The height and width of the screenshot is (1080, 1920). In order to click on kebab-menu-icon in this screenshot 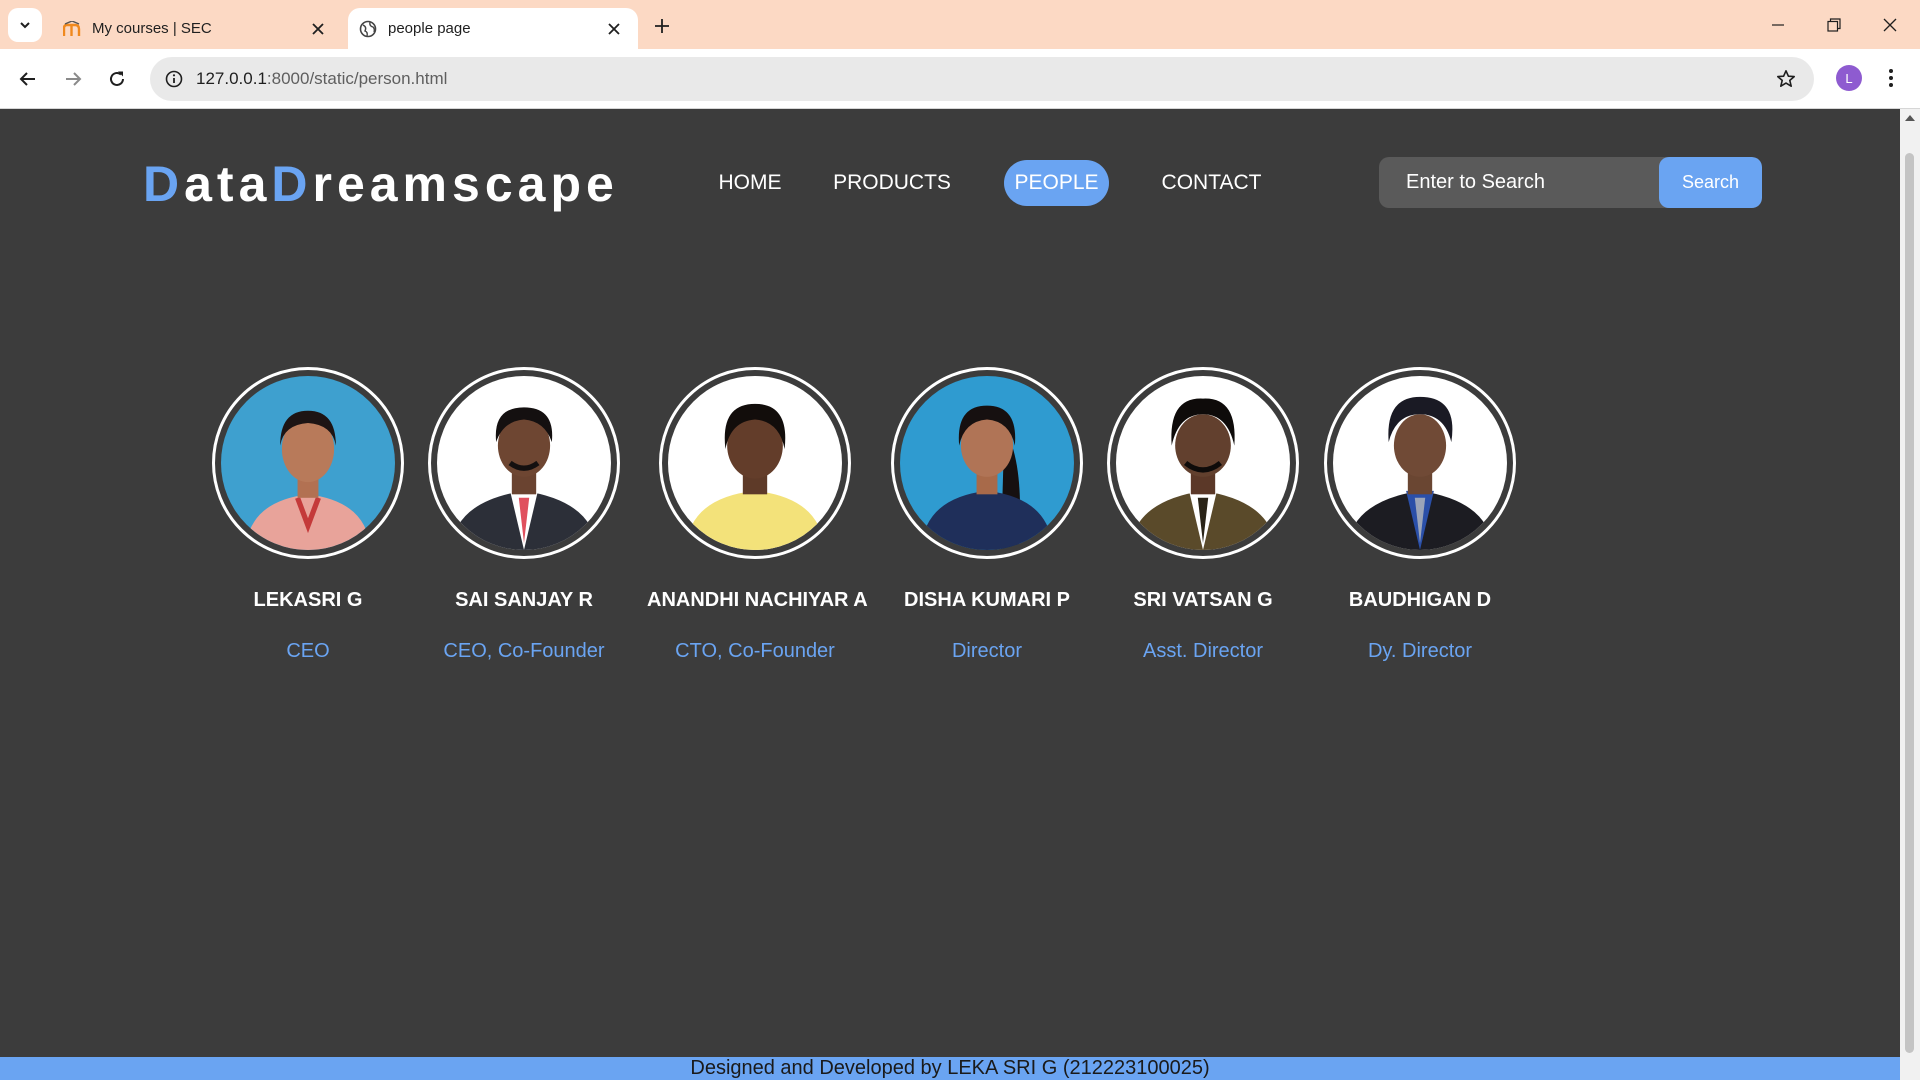, I will do `click(1891, 78)`.